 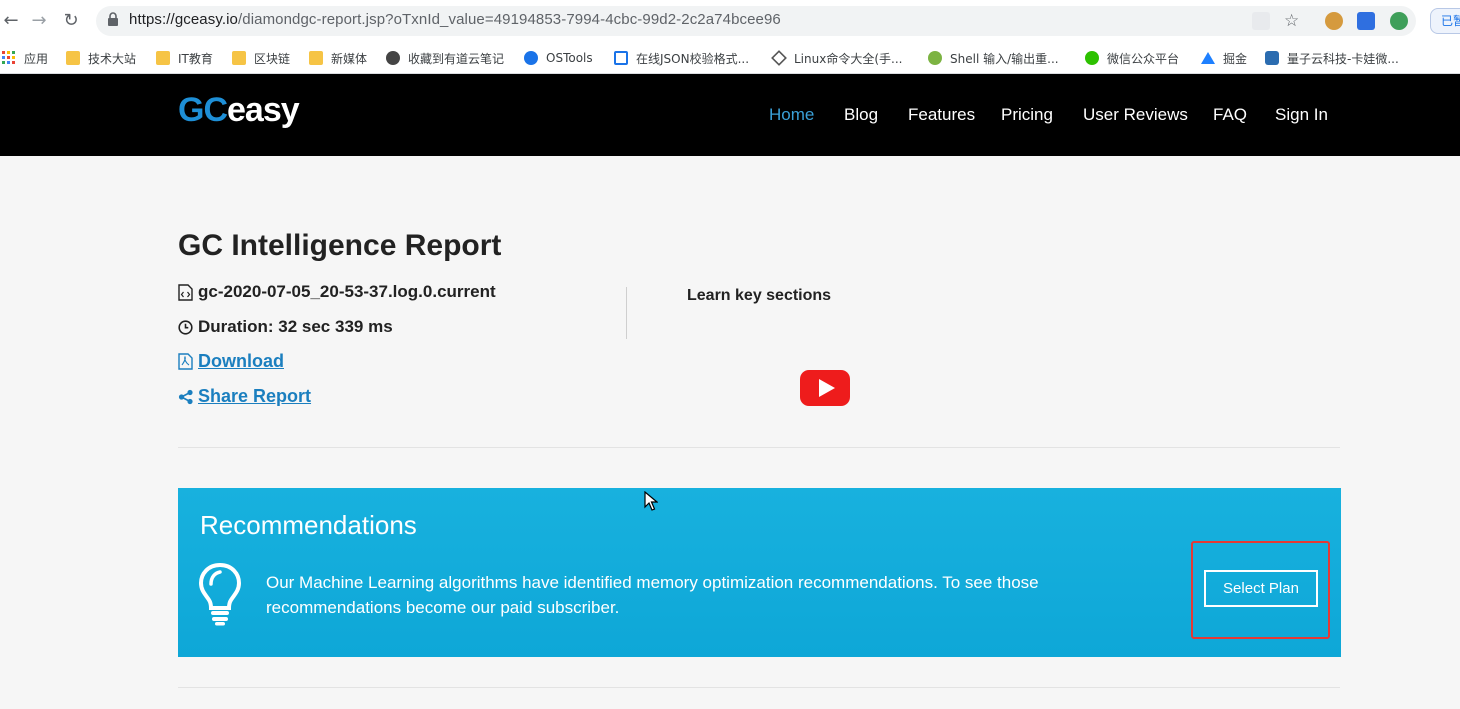 I want to click on select-plan-button: Select Plan, so click(x=1261, y=588).